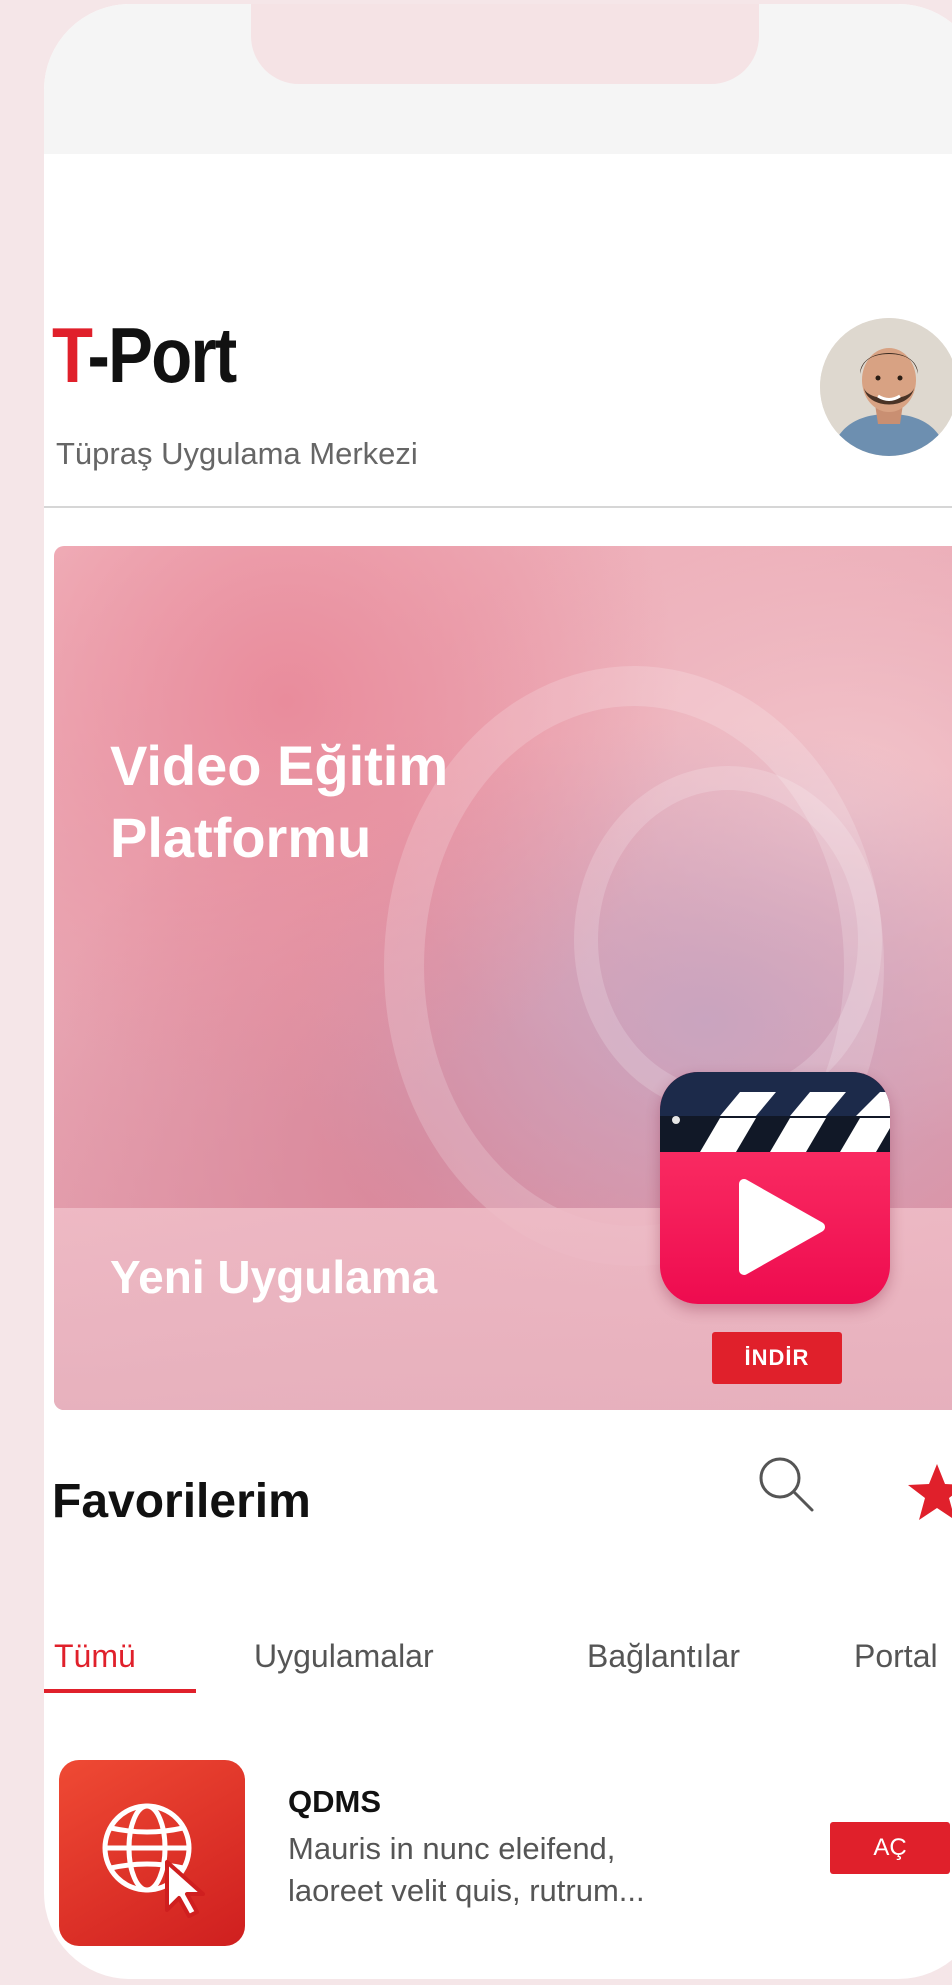  I want to click on tab-portal: Portal, so click(896, 1656).